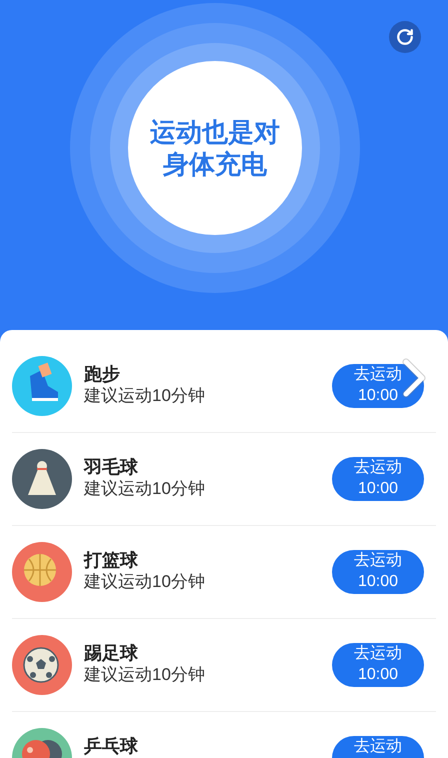 Image resolution: width=448 pixels, height=758 pixels. Describe the element at coordinates (414, 378) in the screenshot. I see `chevron-right-icon` at that location.